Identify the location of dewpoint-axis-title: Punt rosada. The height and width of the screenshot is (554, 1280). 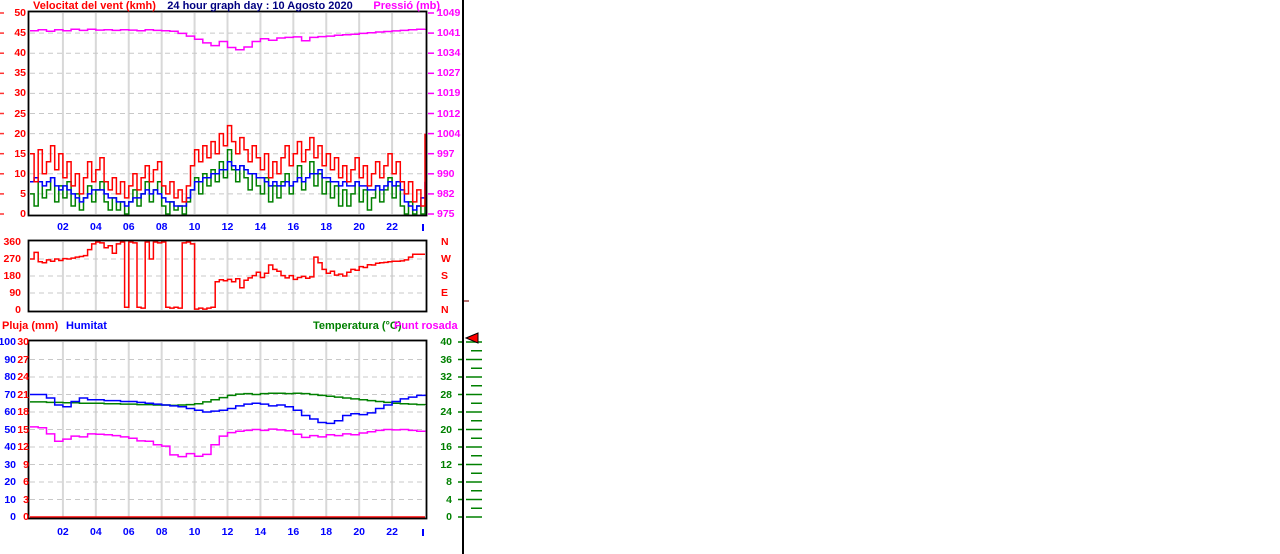
(426, 326).